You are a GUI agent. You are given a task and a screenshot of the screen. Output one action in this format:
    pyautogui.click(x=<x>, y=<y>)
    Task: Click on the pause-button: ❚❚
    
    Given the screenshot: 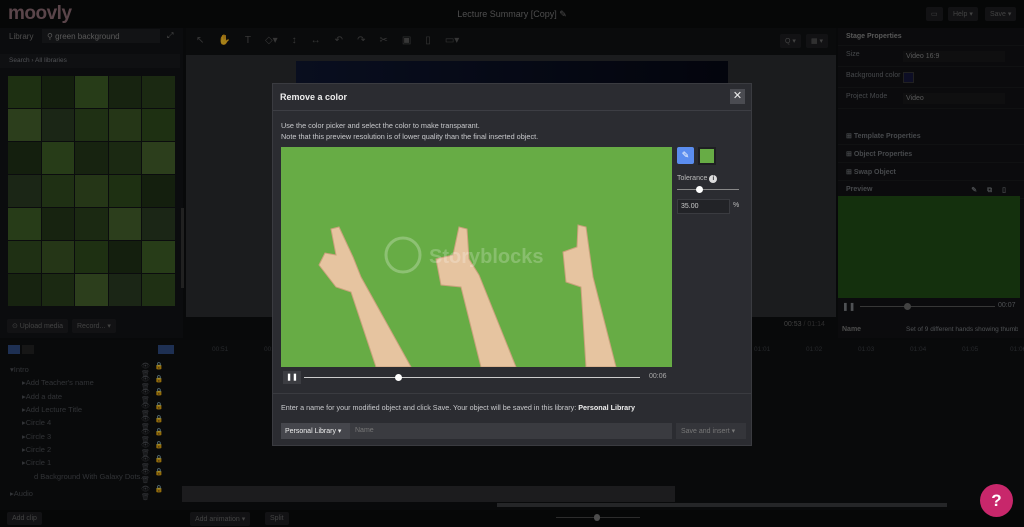 What is the action you would take?
    pyautogui.click(x=292, y=377)
    